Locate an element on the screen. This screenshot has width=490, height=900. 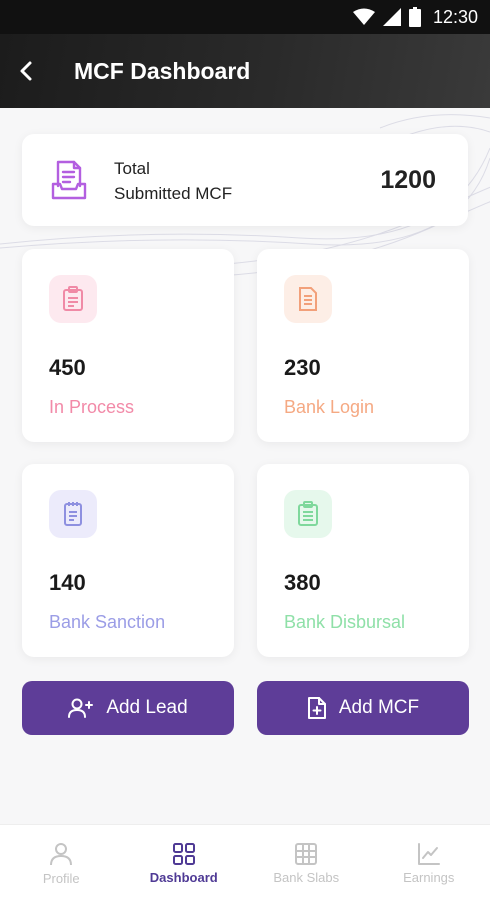
nav-label-bank-slabs: Bank Slabs is located at coordinates (306, 877).